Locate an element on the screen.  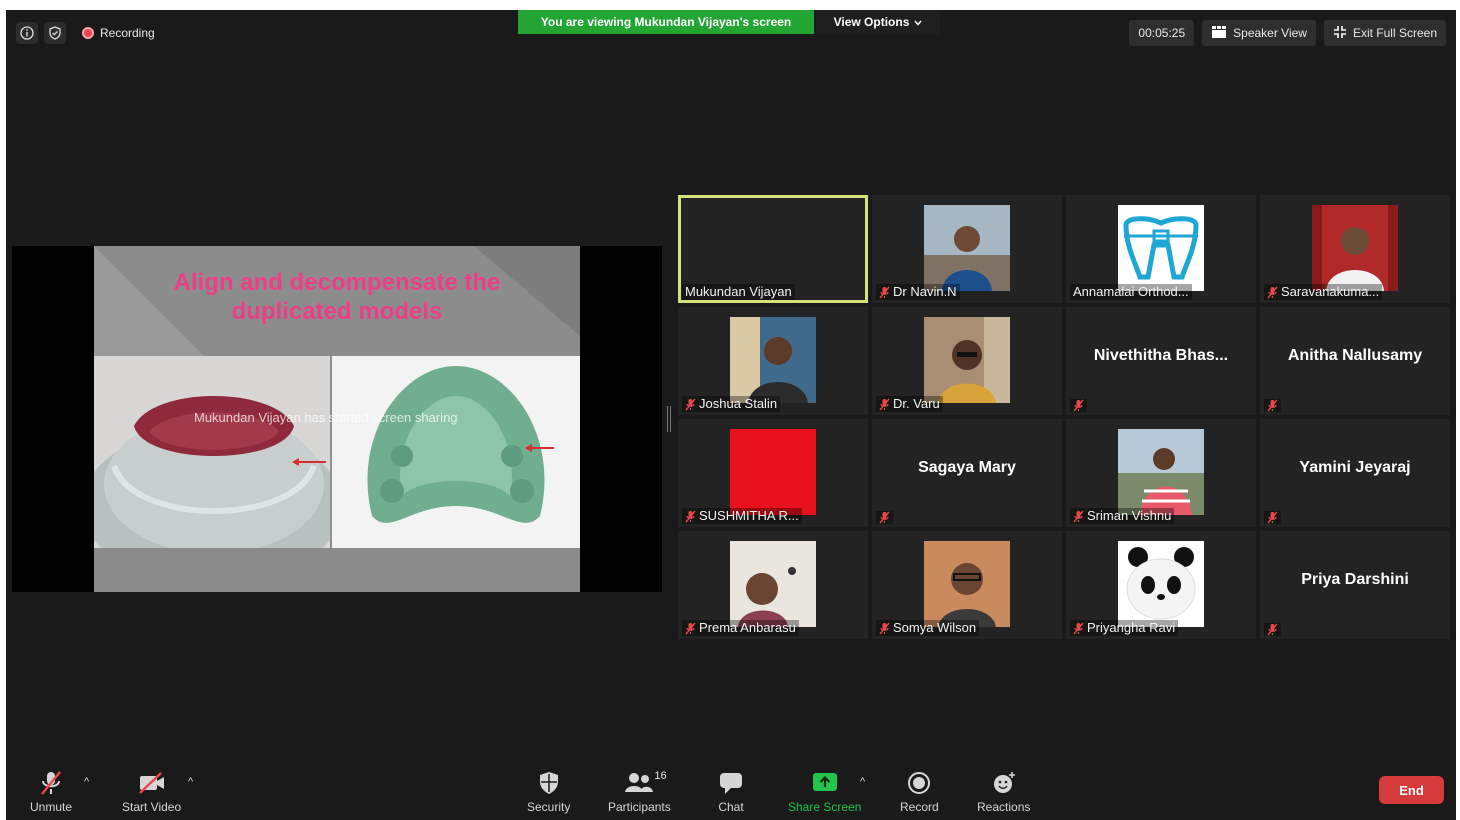
share-screen-label: Share Screen is located at coordinates (825, 807).